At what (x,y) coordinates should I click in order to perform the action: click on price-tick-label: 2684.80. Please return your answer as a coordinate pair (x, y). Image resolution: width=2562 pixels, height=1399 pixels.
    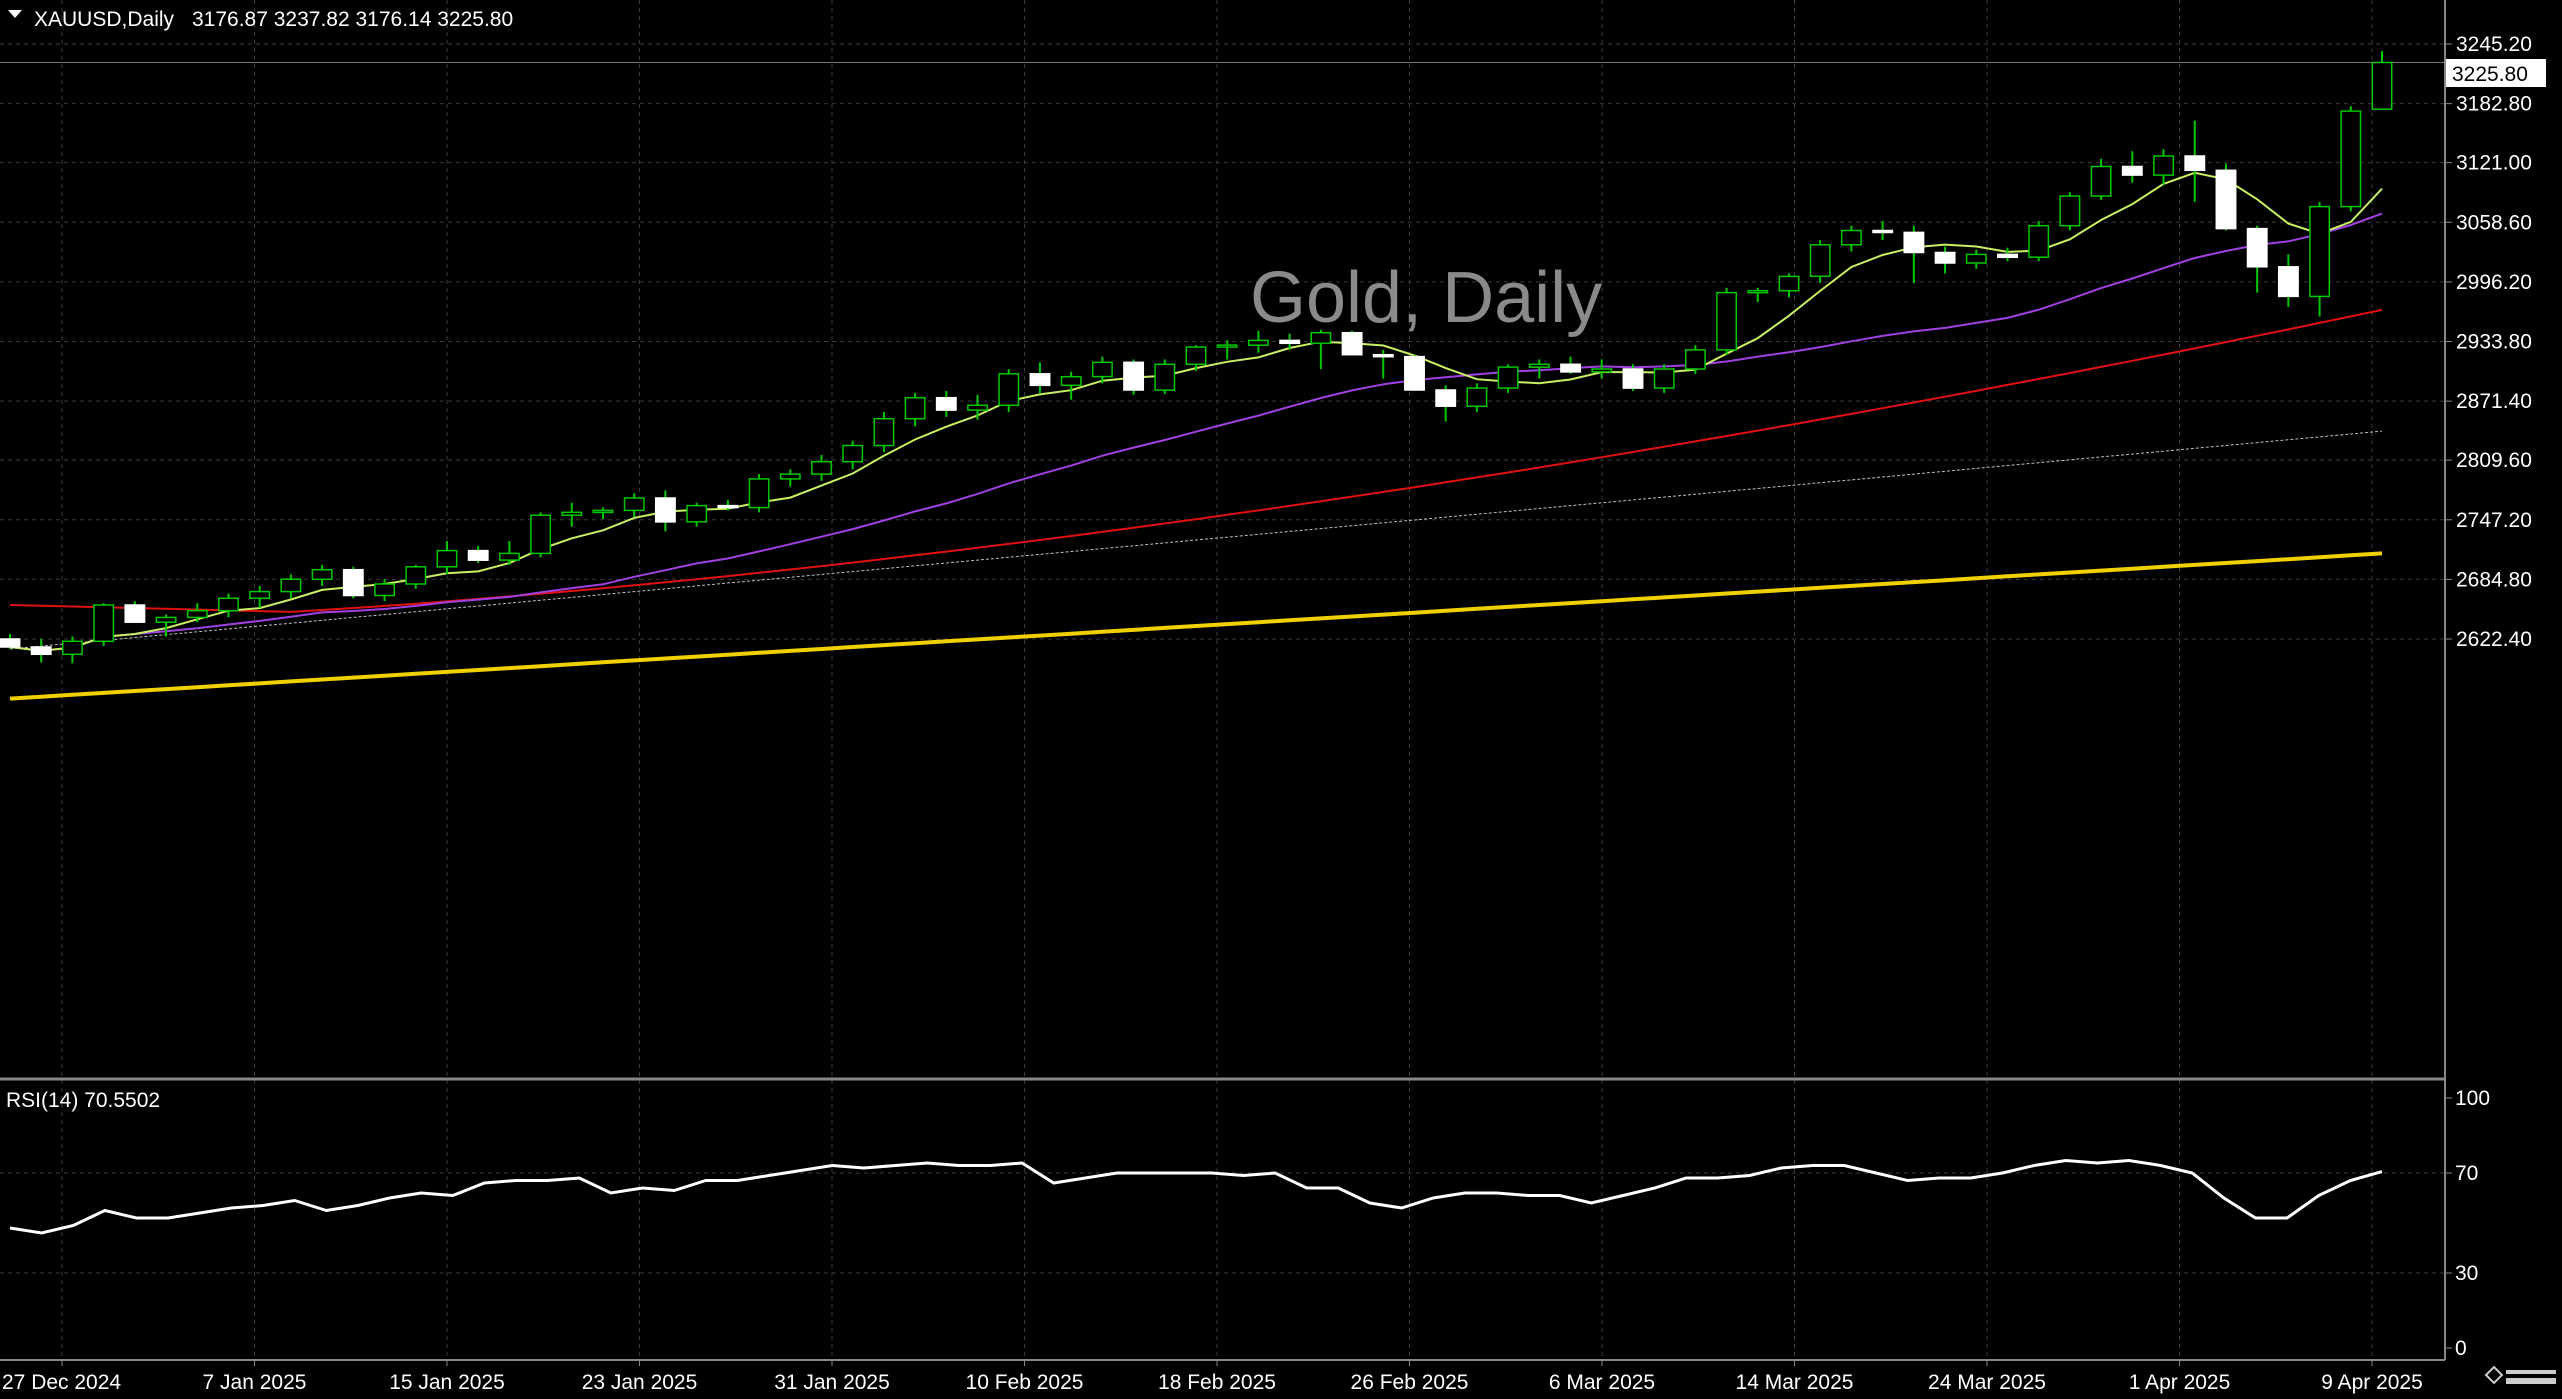
    Looking at the image, I should click on (2494, 579).